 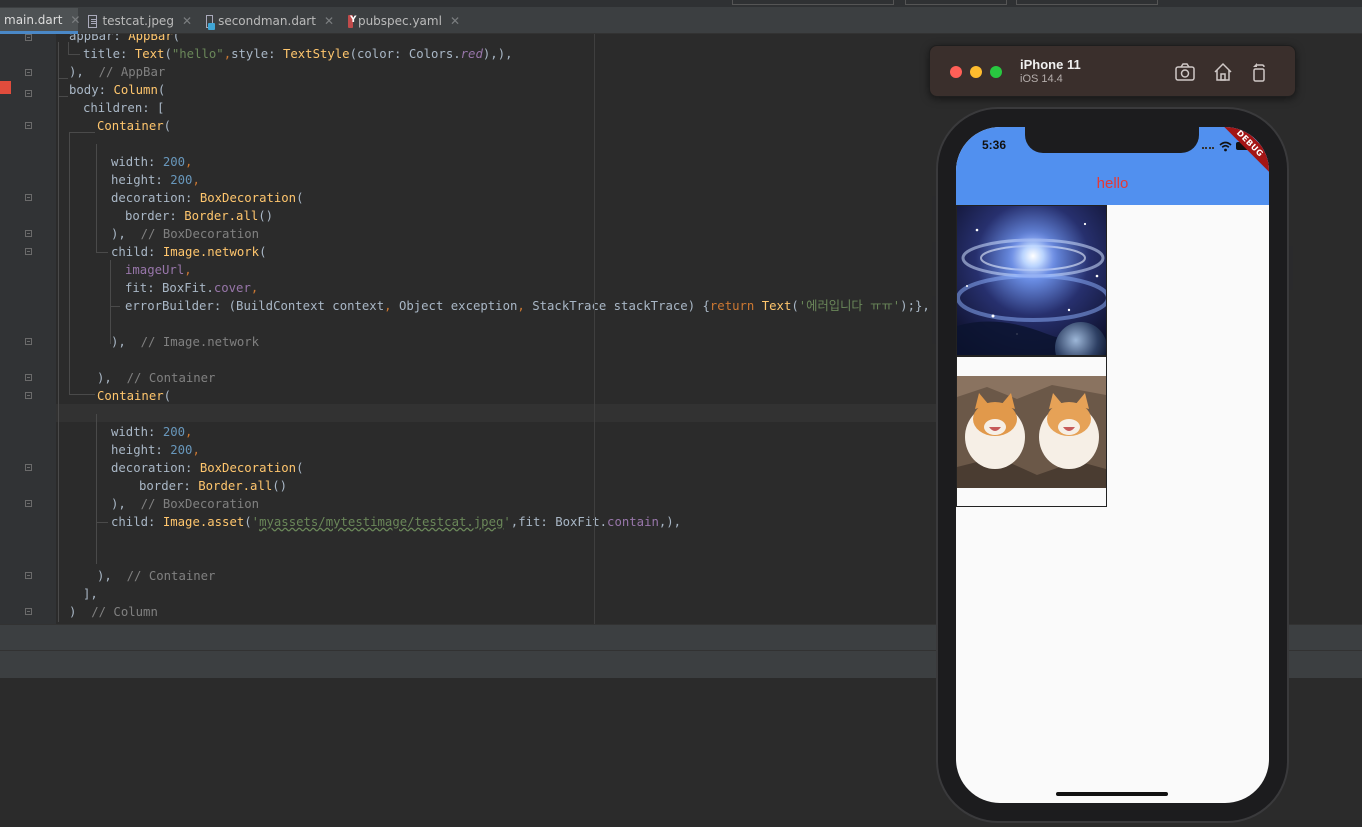 I want to click on image-file-icon, so click(x=93, y=21).